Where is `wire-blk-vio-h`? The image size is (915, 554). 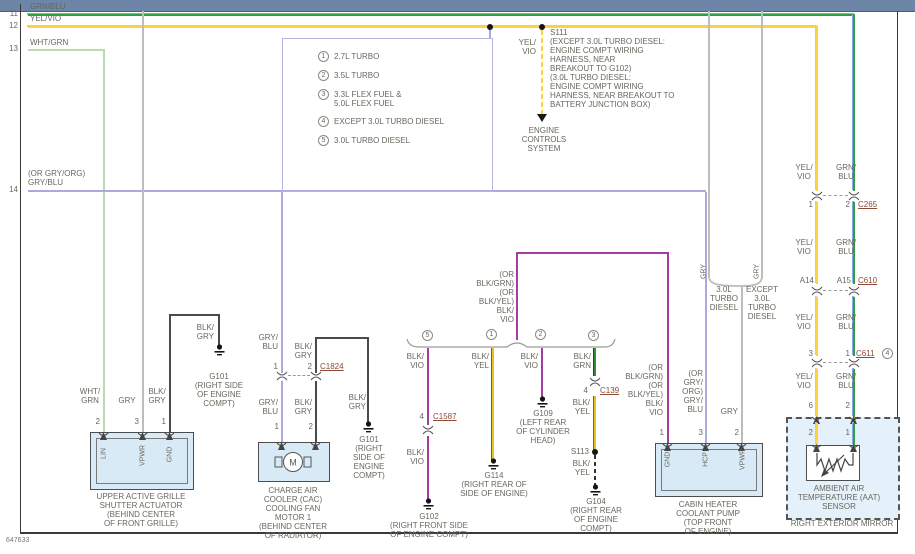 wire-blk-vio-h is located at coordinates (593, 253).